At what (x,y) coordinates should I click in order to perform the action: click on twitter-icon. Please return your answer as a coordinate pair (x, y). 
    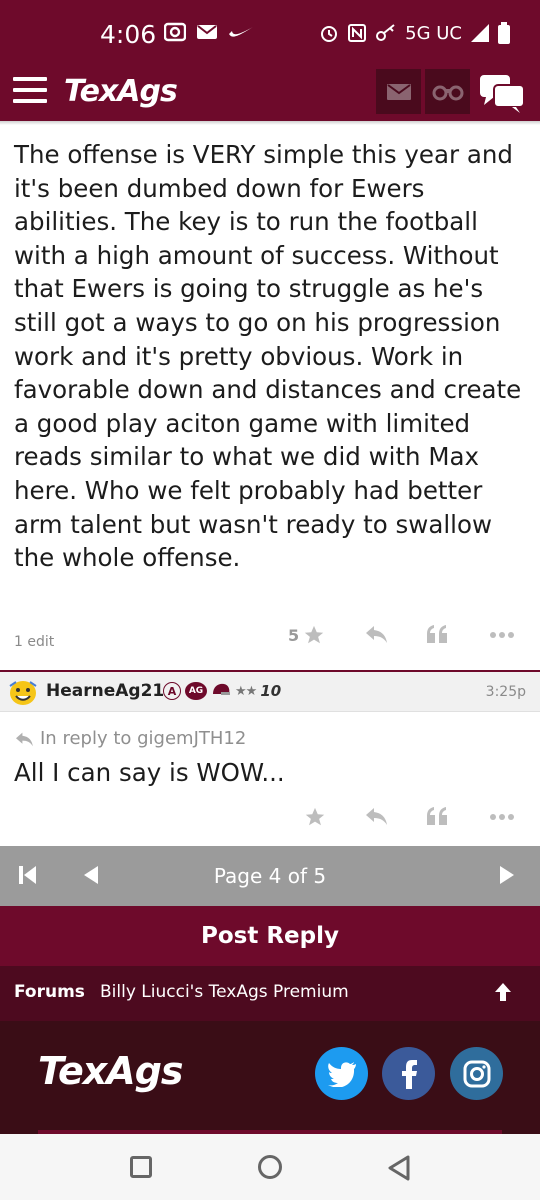
    Looking at the image, I should click on (341, 1074).